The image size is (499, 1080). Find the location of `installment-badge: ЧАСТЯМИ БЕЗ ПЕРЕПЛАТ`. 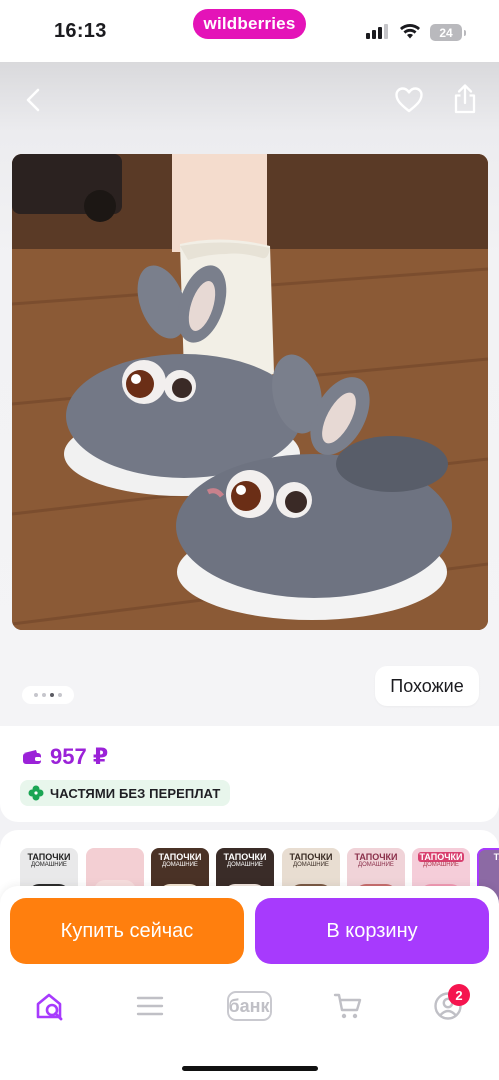

installment-badge: ЧАСТЯМИ БЕЗ ПЕРЕПЛАТ is located at coordinates (125, 793).